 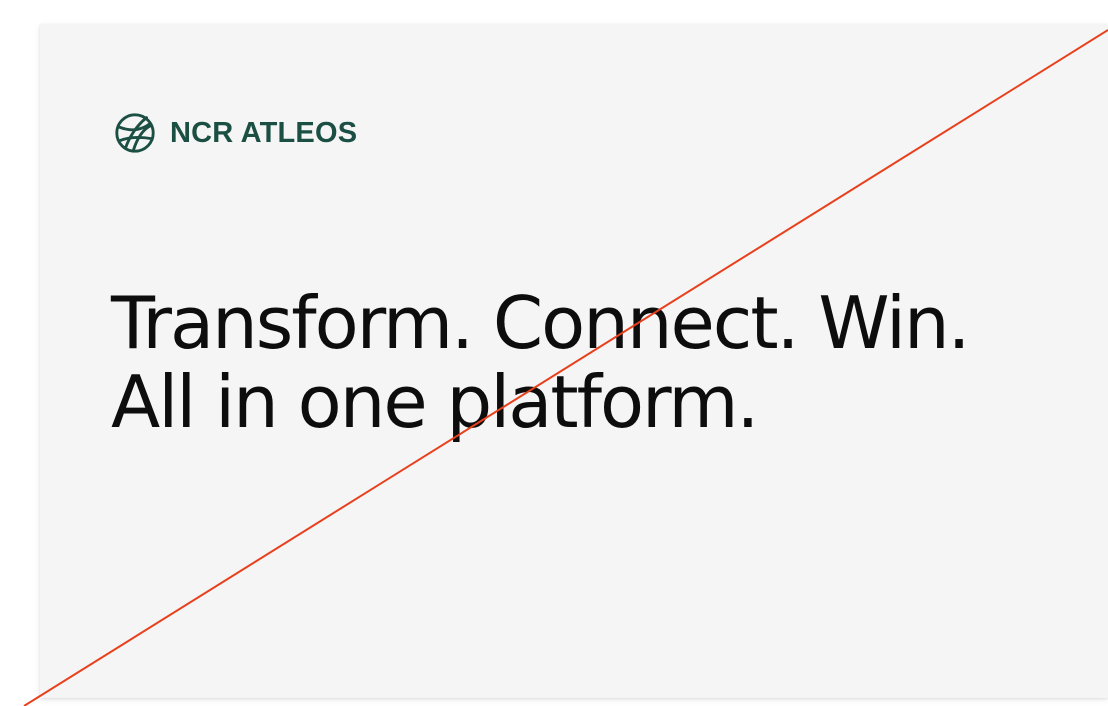 I want to click on globe-logo-icon, so click(x=135, y=133).